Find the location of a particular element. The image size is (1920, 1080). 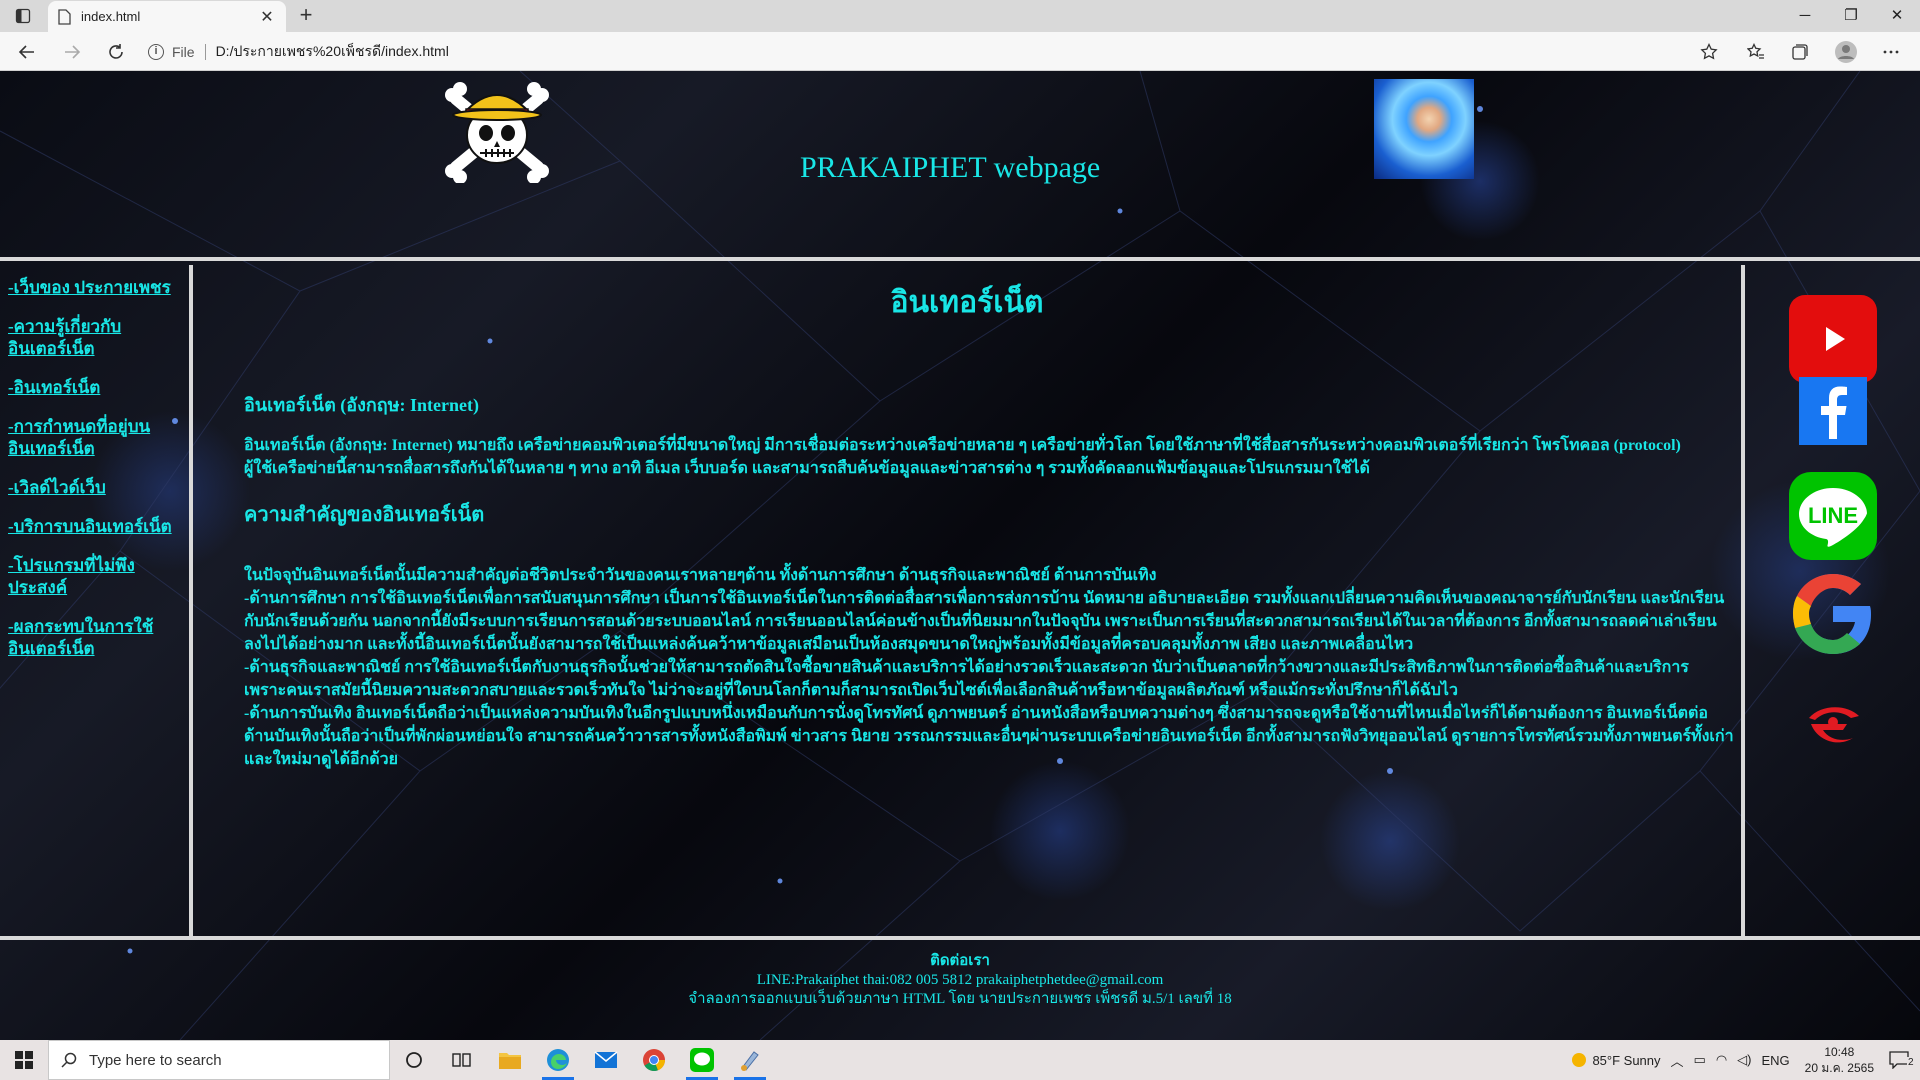

network-icon: ◠ is located at coordinates (1721, 1060).